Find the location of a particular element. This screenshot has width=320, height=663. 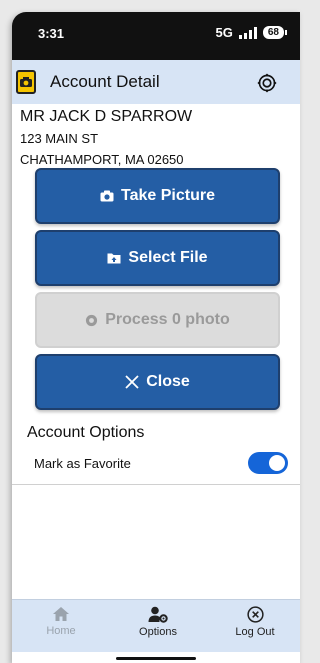

close-button: Close is located at coordinates (157, 382).